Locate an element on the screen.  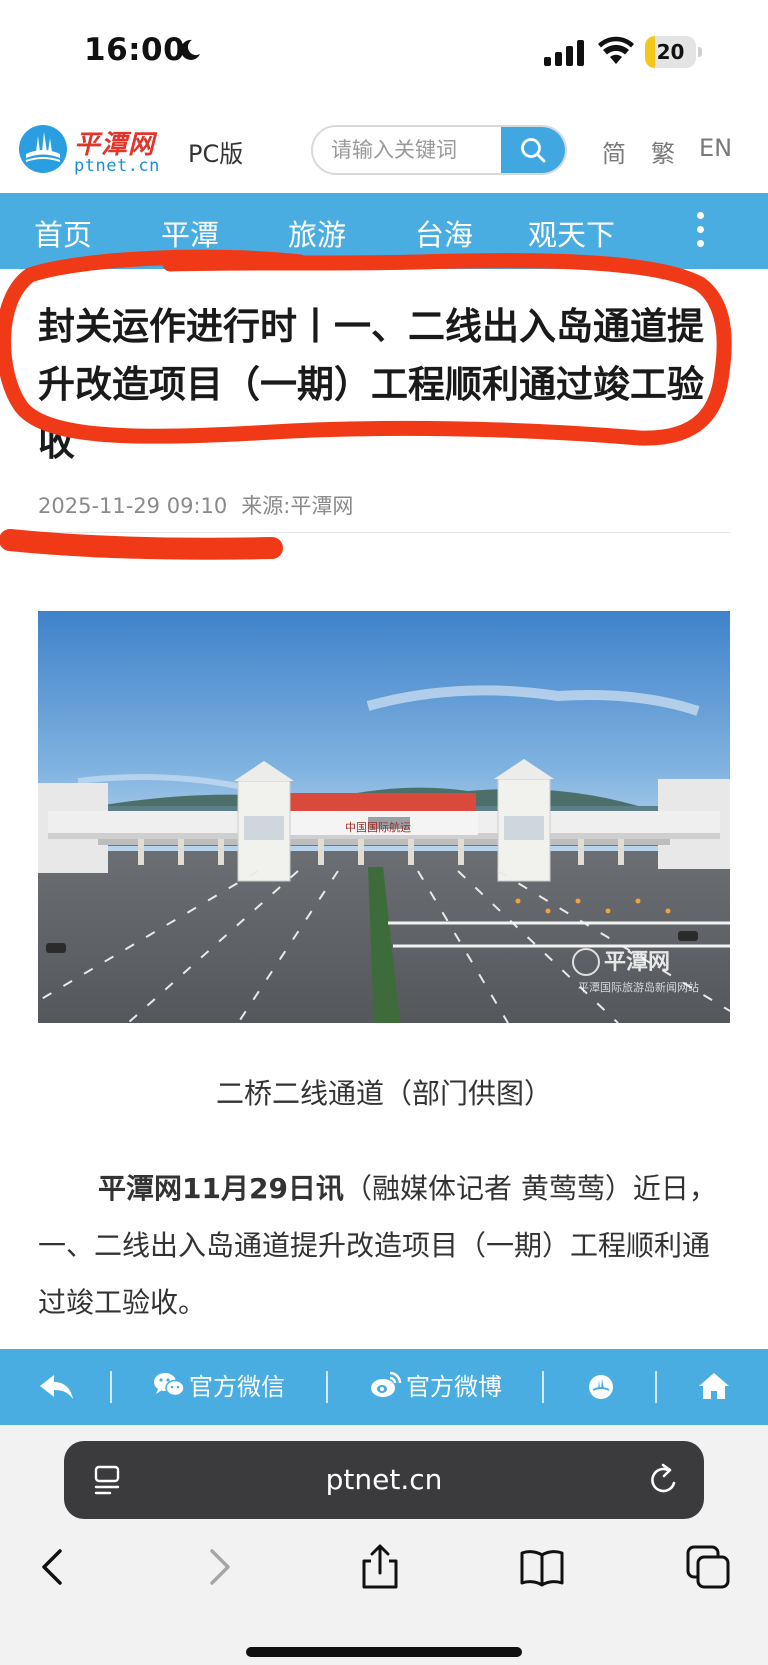
photo-building-sign: 中国国际航运 is located at coordinates (378, 827).